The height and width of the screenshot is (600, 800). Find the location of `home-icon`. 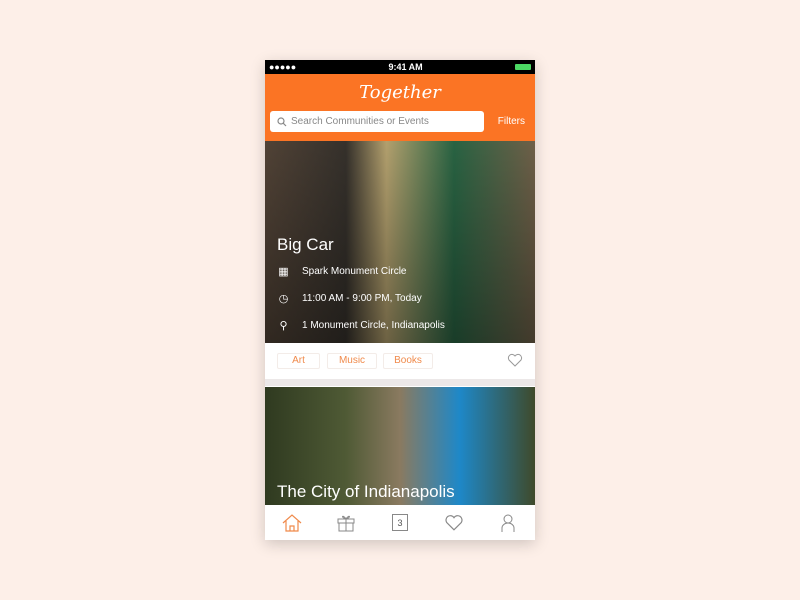

home-icon is located at coordinates (292, 522).